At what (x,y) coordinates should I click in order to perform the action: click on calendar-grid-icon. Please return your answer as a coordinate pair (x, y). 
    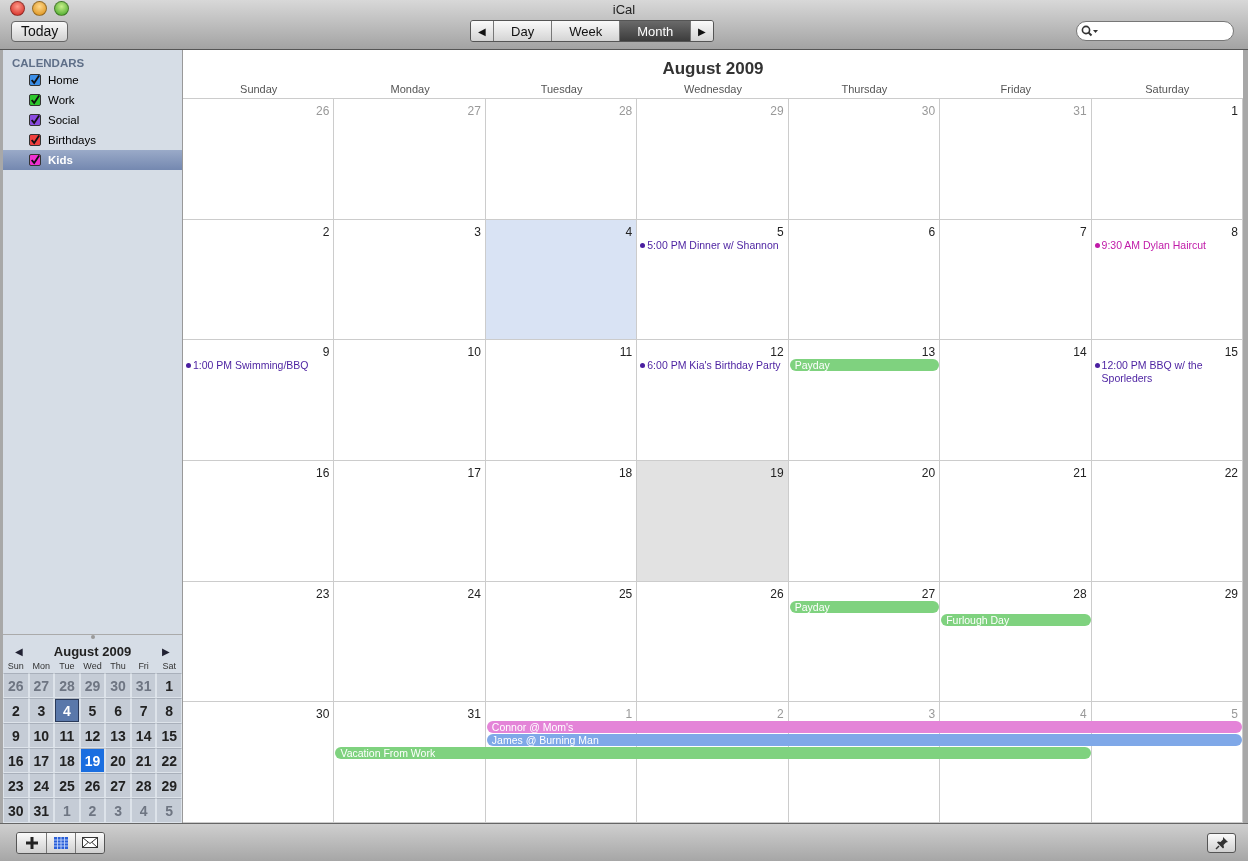
    Looking at the image, I should click on (61, 842).